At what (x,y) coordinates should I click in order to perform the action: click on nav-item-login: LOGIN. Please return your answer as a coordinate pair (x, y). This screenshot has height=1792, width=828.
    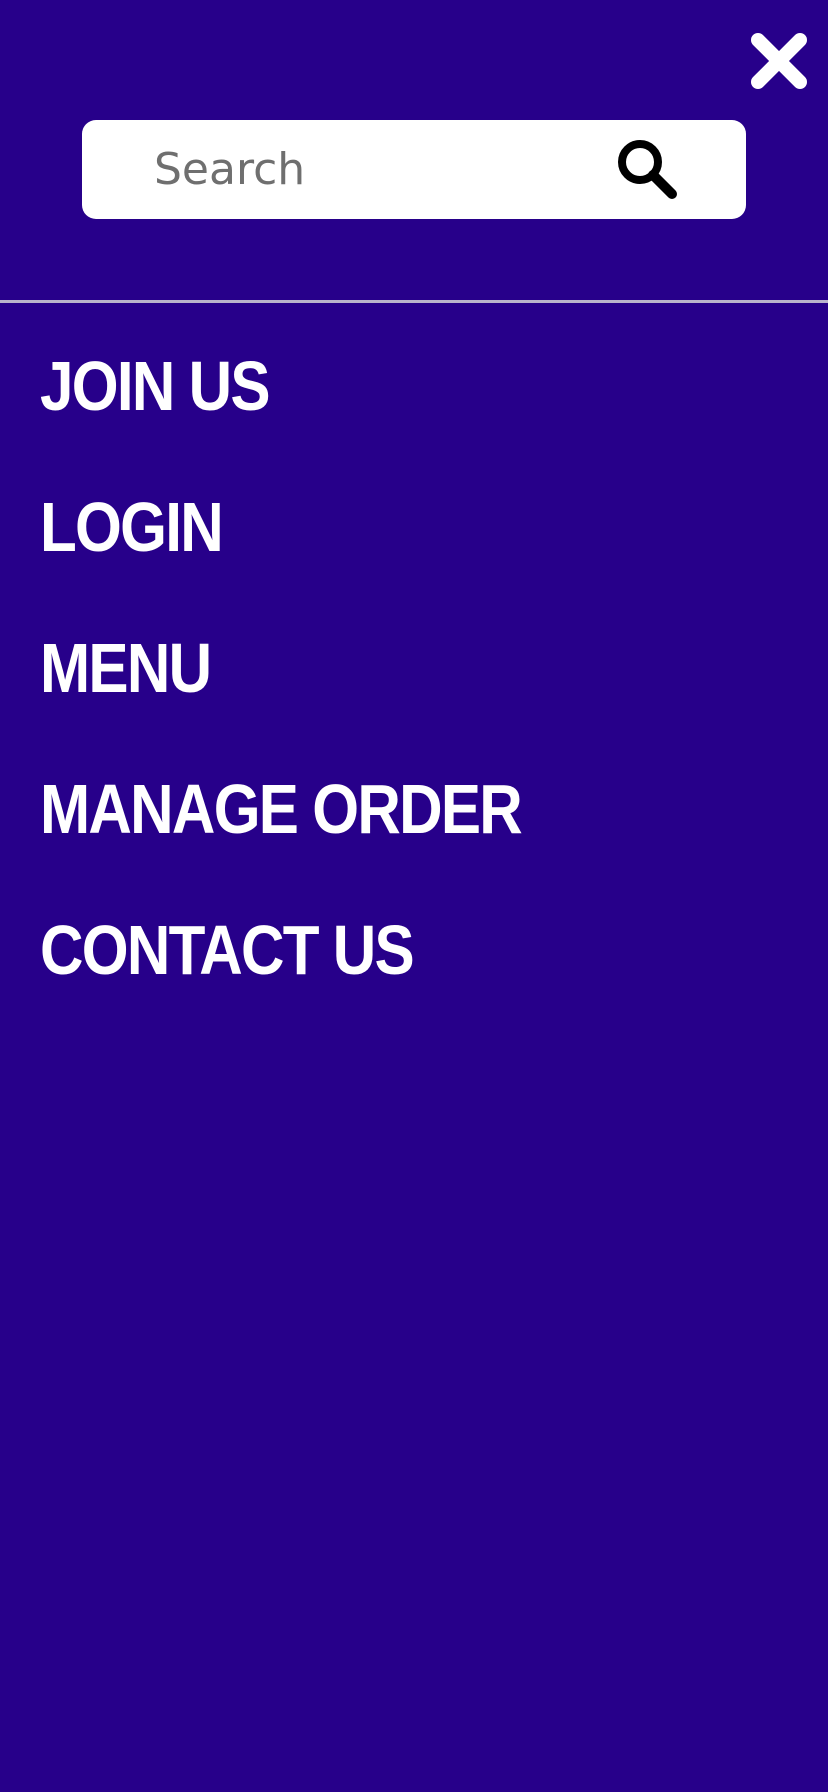
    Looking at the image, I should click on (319, 557).